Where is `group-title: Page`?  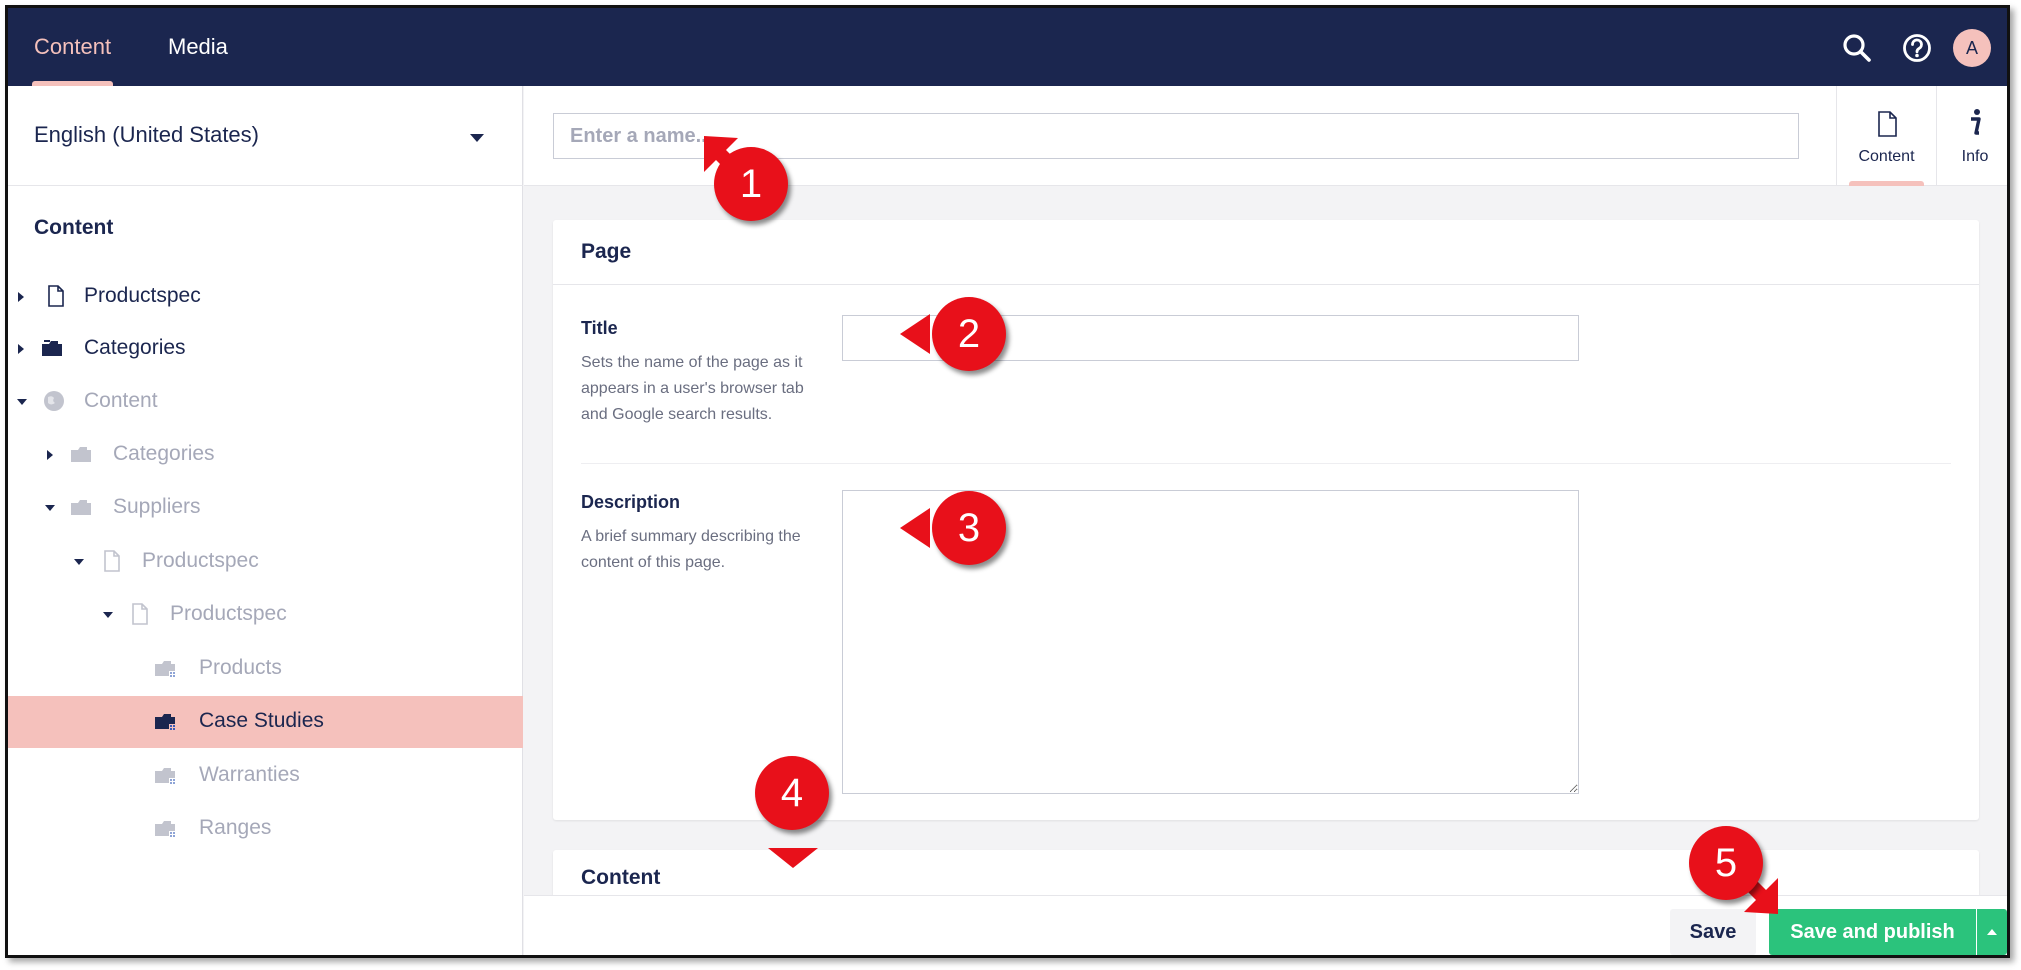
group-title: Page is located at coordinates (606, 251).